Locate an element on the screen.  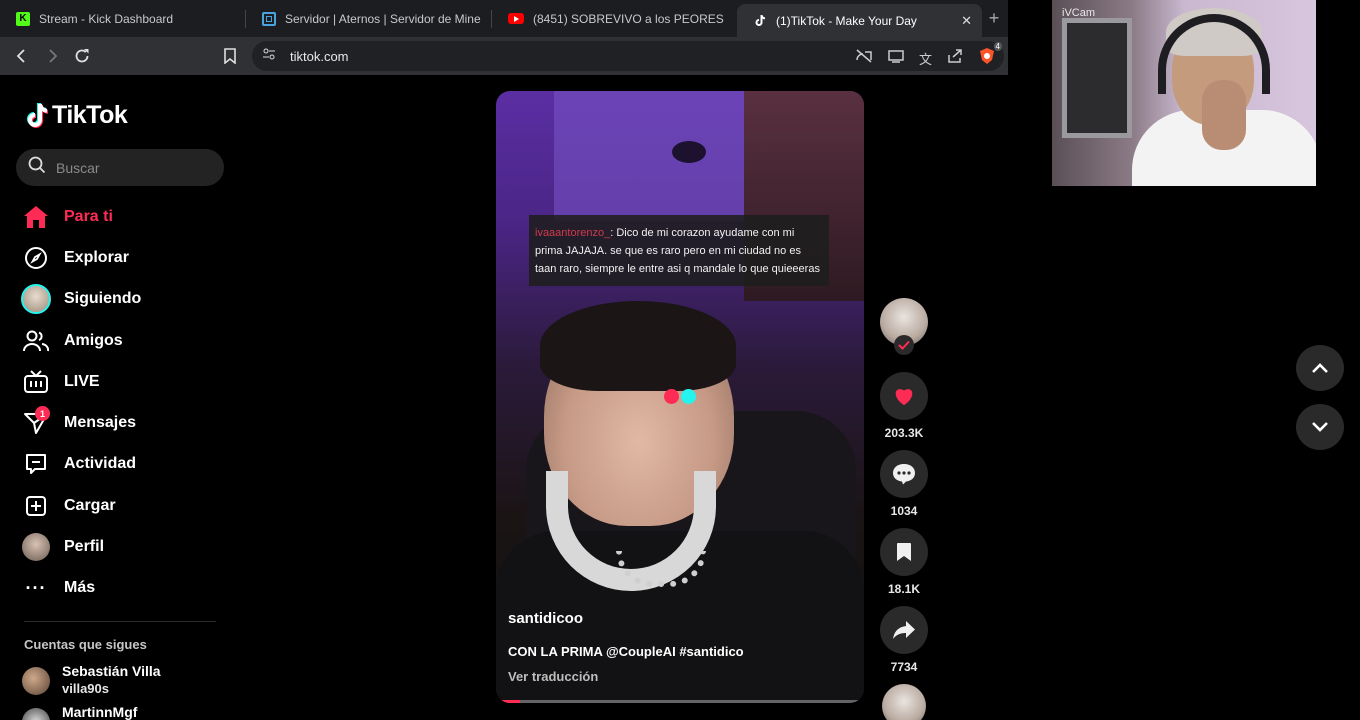
following-avatar-icon is located at coordinates (36, 299).